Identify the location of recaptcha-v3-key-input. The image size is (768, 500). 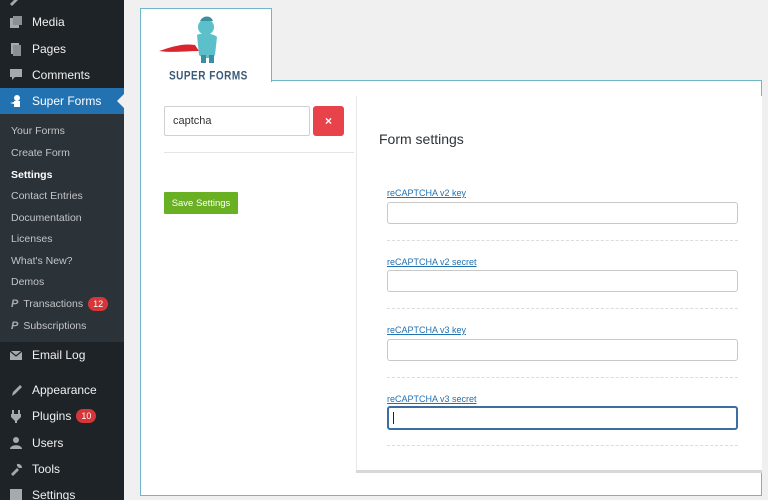
(562, 350).